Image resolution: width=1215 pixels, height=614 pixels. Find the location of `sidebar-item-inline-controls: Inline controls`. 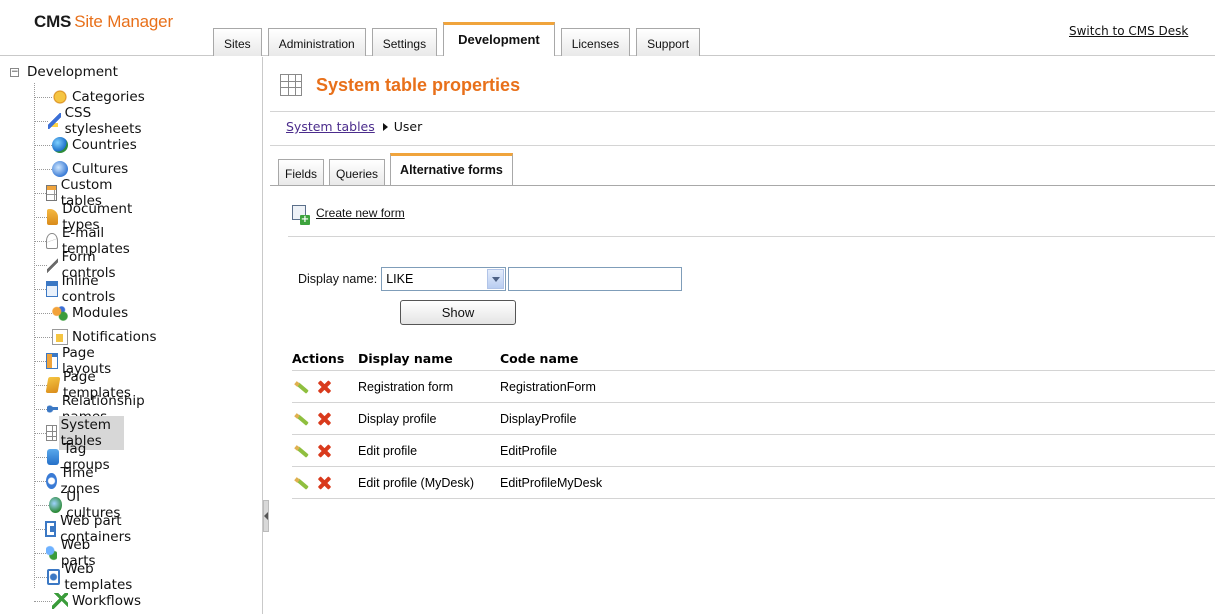

sidebar-item-inline-controls: Inline controls is located at coordinates (81, 289).